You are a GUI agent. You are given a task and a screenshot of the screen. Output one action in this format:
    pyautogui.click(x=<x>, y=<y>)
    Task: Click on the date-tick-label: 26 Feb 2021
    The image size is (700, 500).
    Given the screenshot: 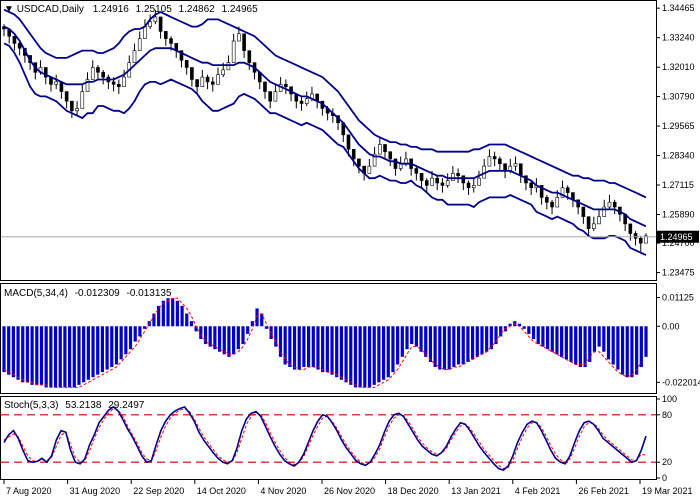 What is the action you would take?
    pyautogui.click(x=603, y=491)
    